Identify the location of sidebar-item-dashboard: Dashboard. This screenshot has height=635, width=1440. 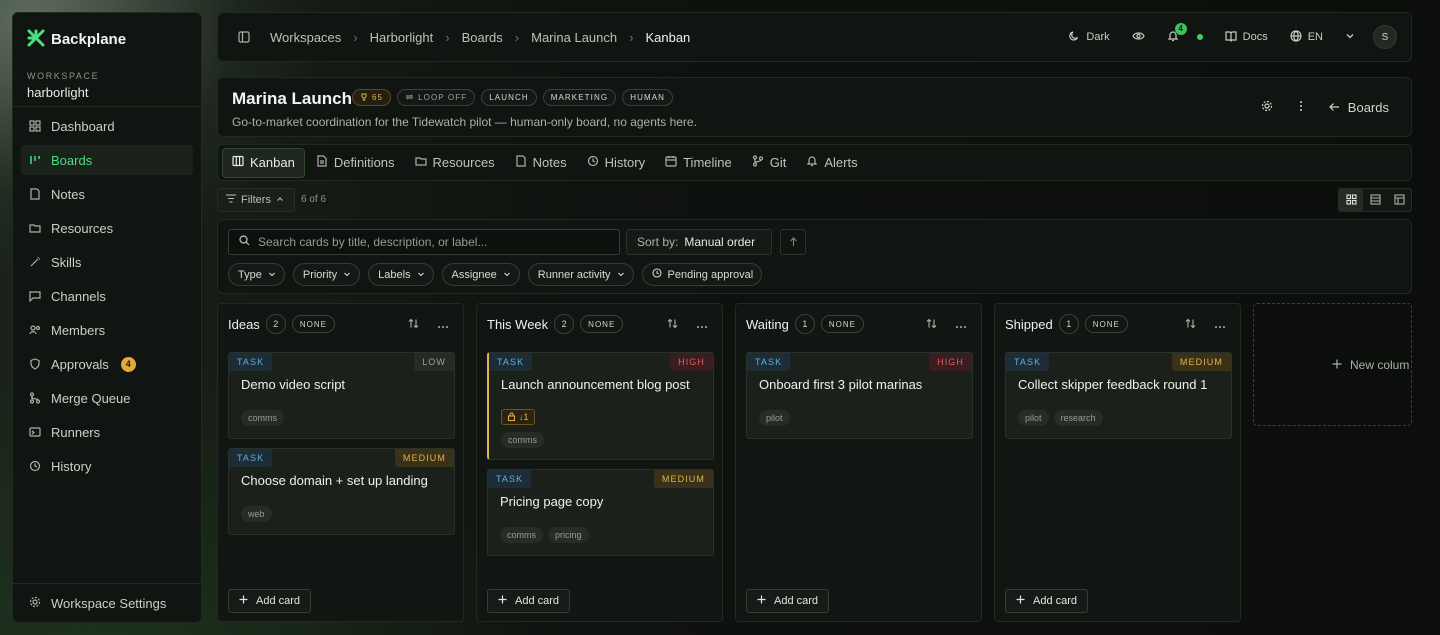
(107, 126).